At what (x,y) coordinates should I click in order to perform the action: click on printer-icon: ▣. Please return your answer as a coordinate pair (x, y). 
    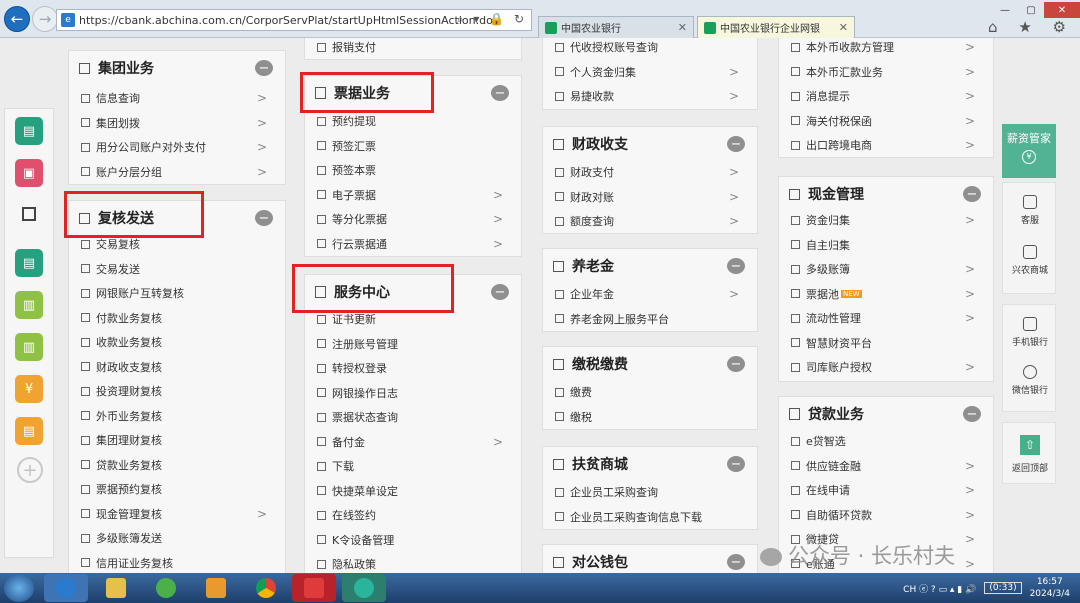
    Looking at the image, I should click on (29, 173).